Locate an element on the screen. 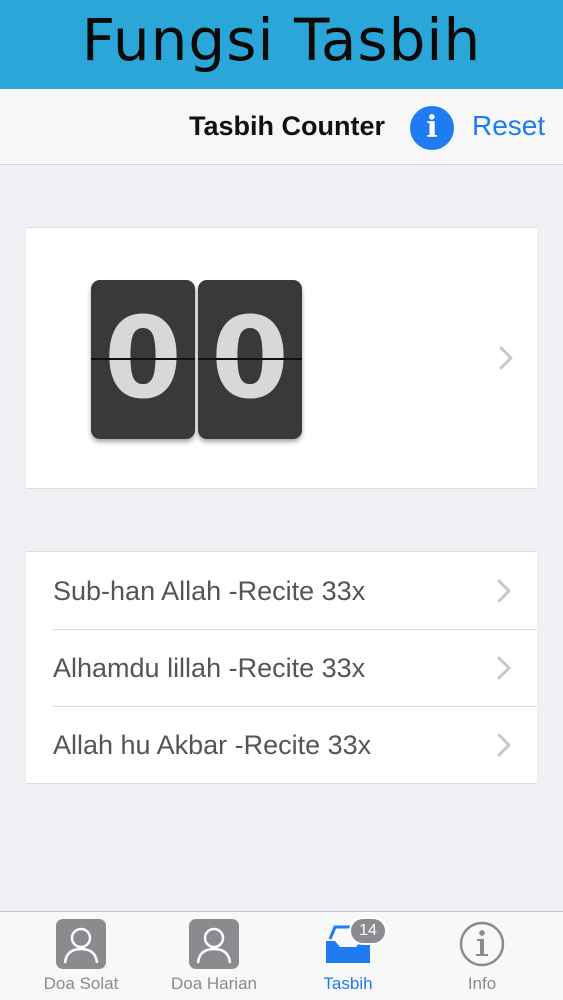 This screenshot has height=1000, width=563. tab-tasbih: 14 Tasbih is located at coordinates (348, 956).